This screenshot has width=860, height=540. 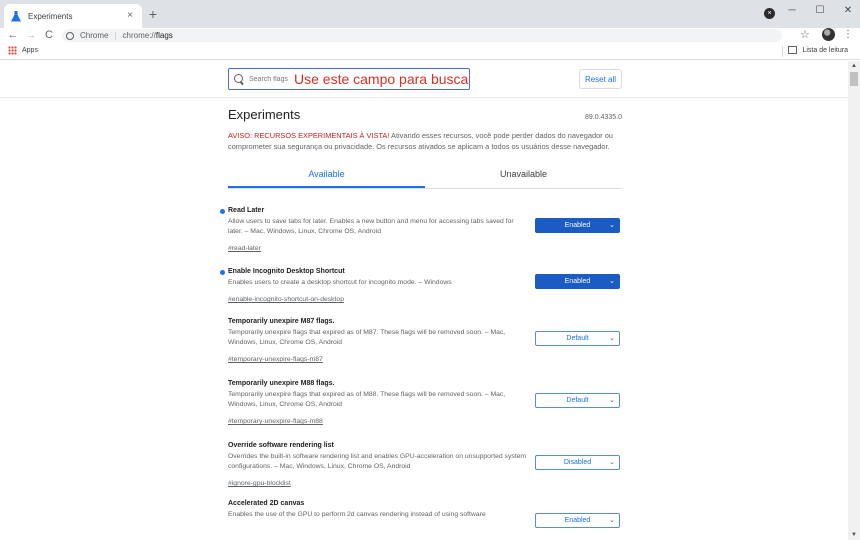 What do you see at coordinates (600, 79) in the screenshot?
I see `reset-all-button: Reset all` at bounding box center [600, 79].